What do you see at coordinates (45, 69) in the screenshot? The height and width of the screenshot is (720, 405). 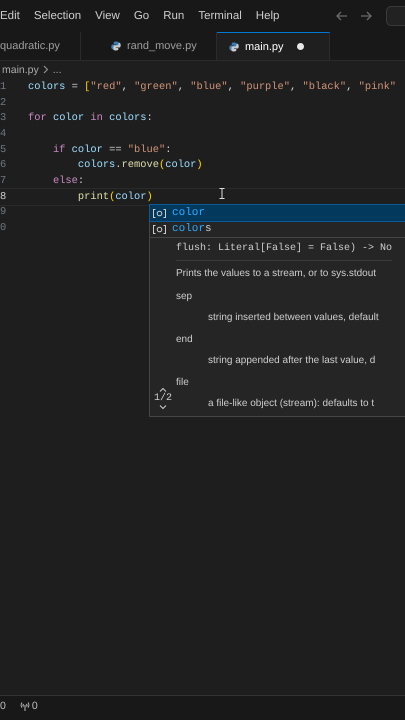 I see `chevron-icon` at bounding box center [45, 69].